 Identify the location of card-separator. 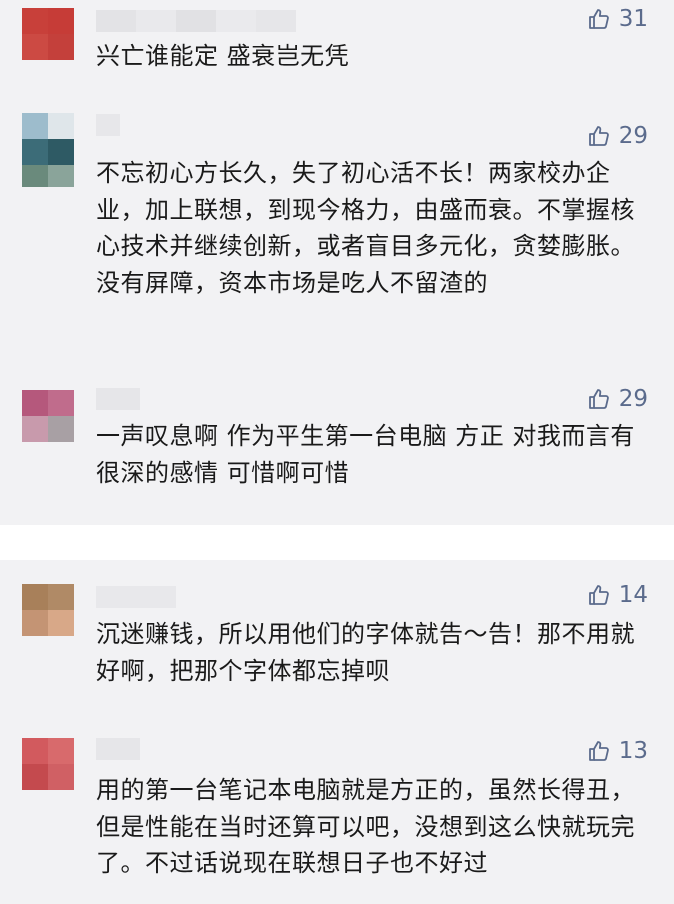
(337, 542).